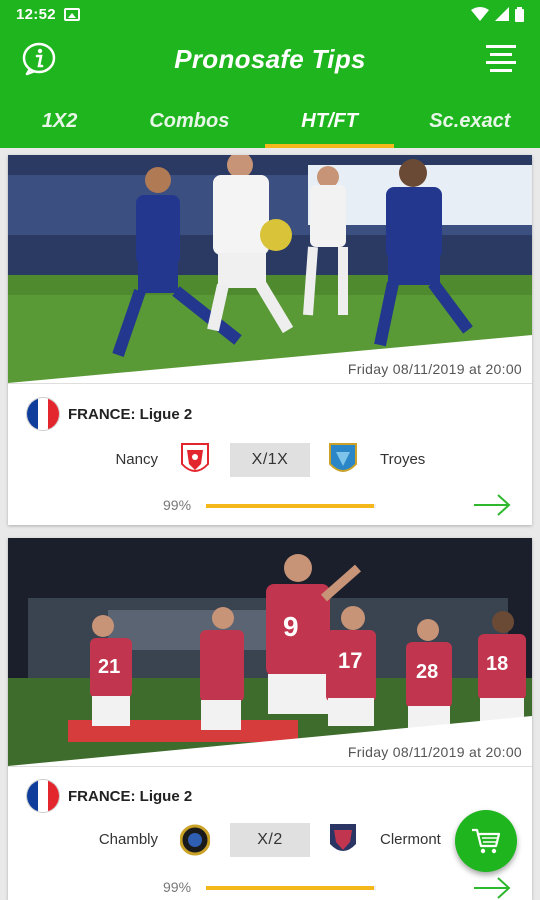 The height and width of the screenshot is (900, 540). I want to click on clermont-crest-icon, so click(343, 837).